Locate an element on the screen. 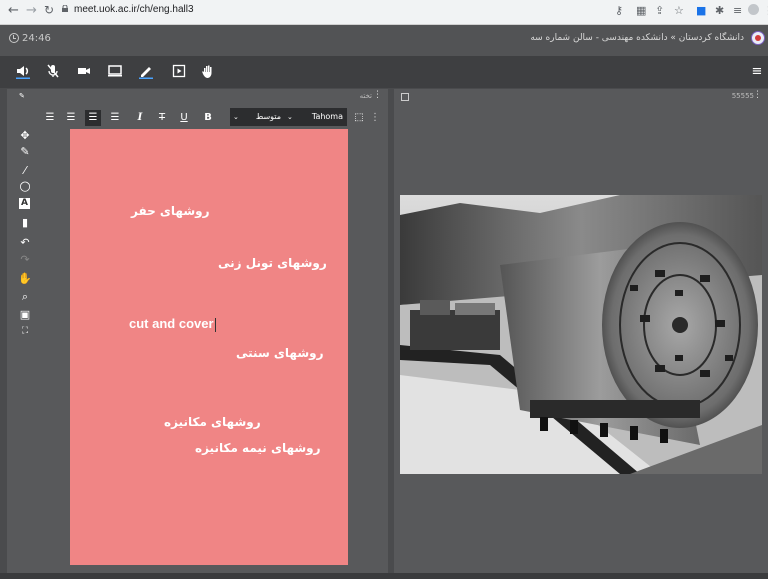 This screenshot has width=768, height=579. align-right-icon: ☰ is located at coordinates (50, 118).